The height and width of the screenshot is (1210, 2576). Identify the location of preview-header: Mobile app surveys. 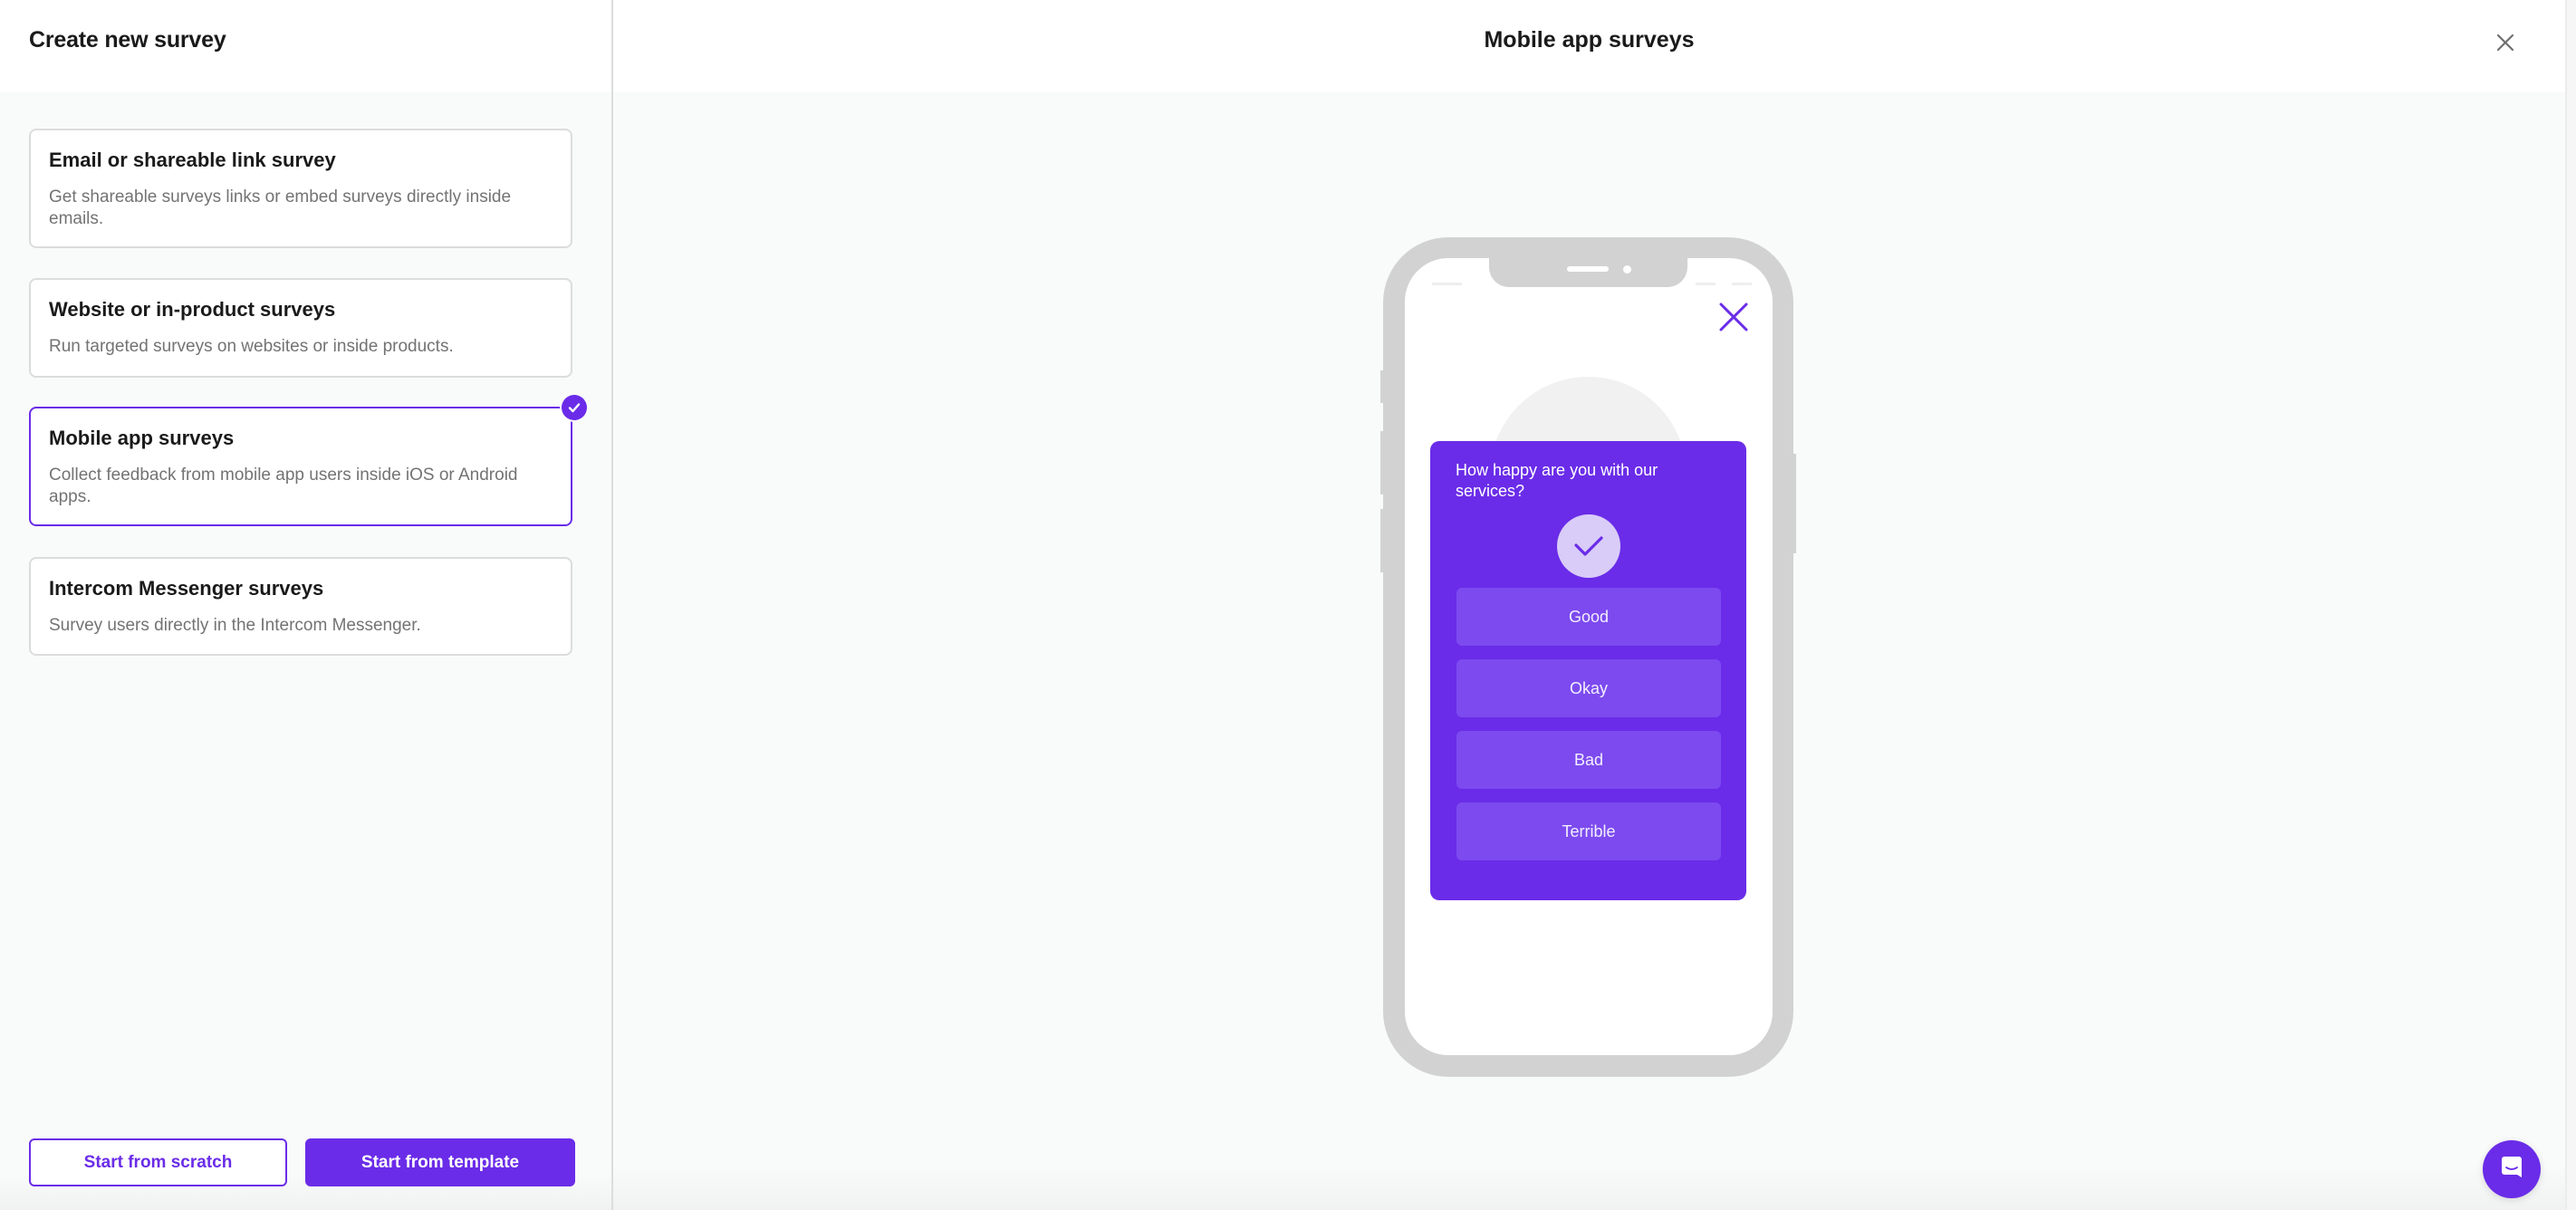
(1589, 46).